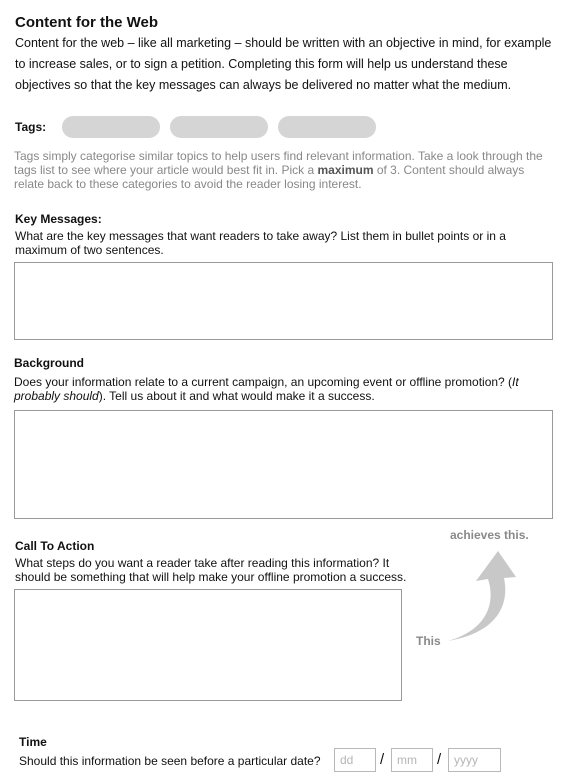 This screenshot has height=782, width=563. Describe the element at coordinates (33, 742) in the screenshot. I see `time-label: Time` at that location.